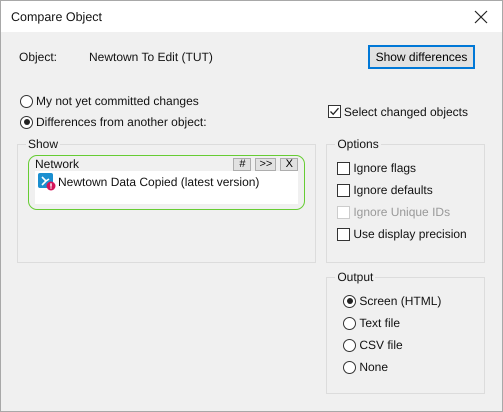 The height and width of the screenshot is (412, 503). I want to click on radio-label: Text file, so click(379, 323).